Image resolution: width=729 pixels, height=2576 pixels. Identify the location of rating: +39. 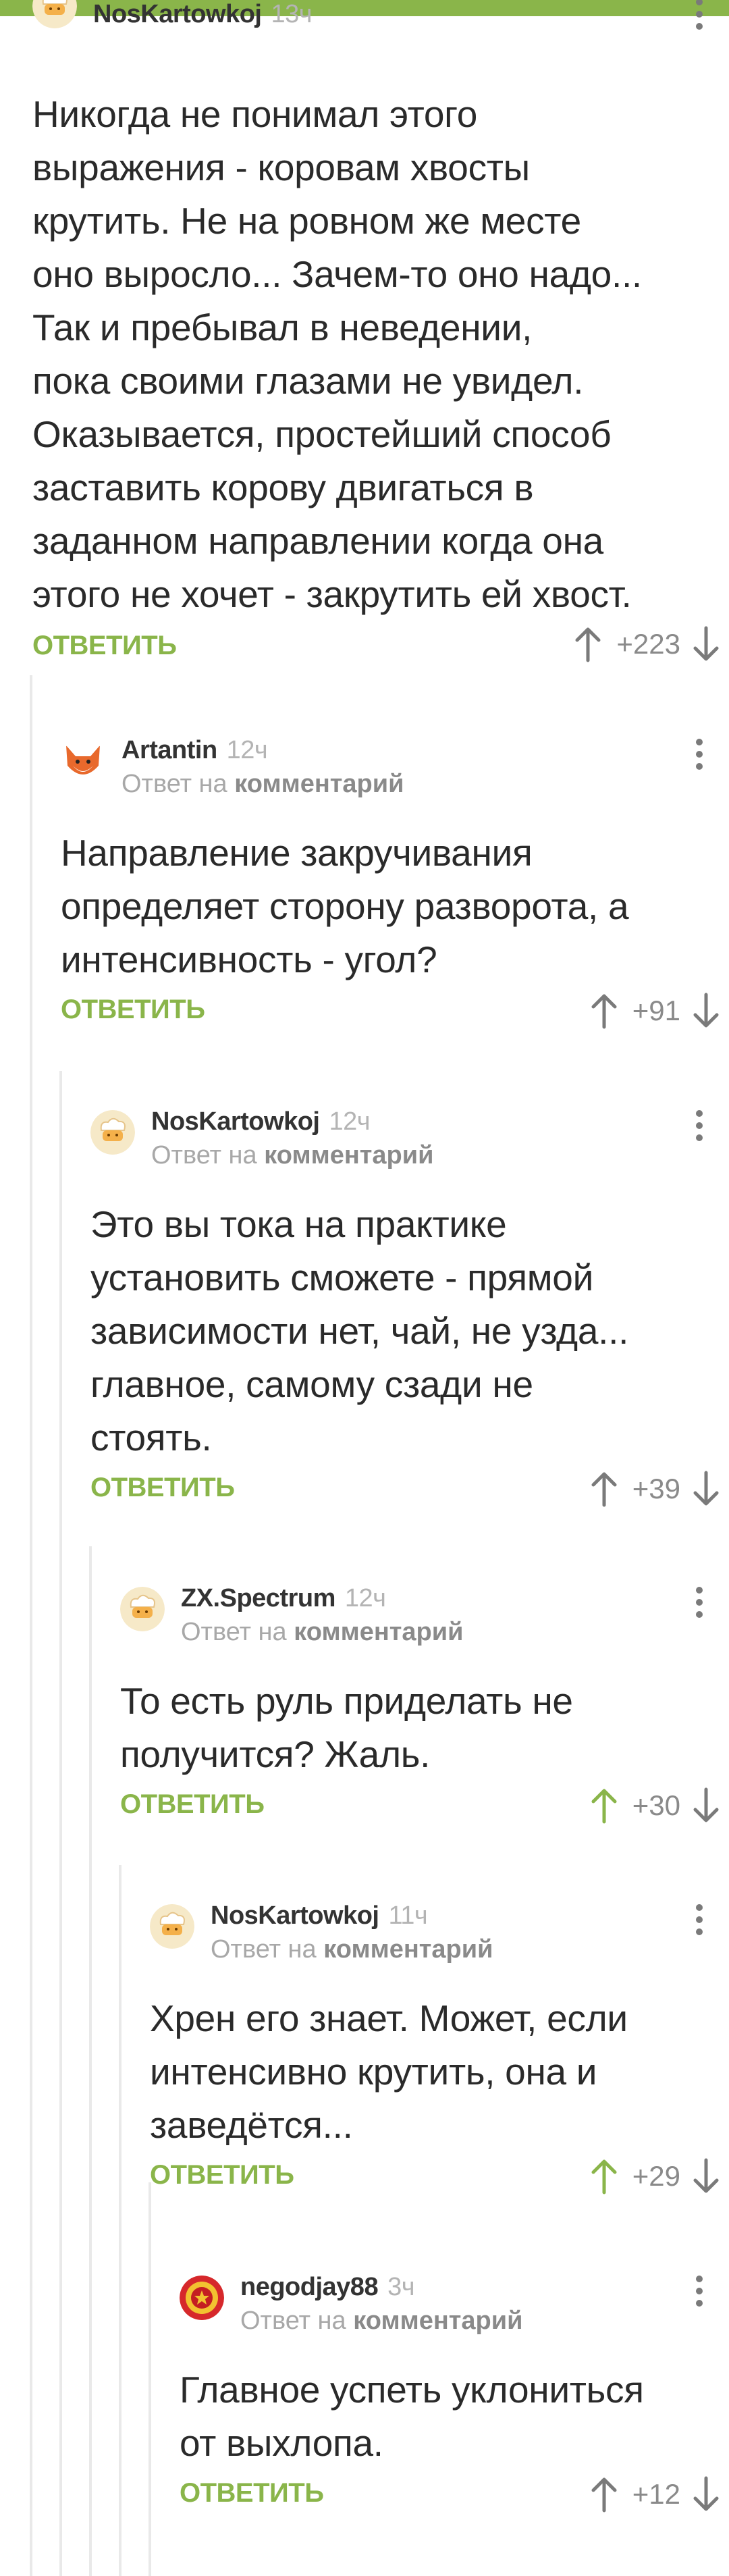
(655, 1489).